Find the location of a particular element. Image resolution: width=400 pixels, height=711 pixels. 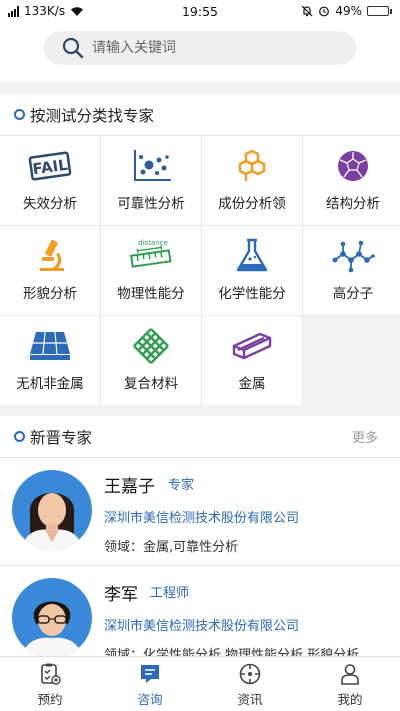

tab-profile: 我的 is located at coordinates (350, 684).